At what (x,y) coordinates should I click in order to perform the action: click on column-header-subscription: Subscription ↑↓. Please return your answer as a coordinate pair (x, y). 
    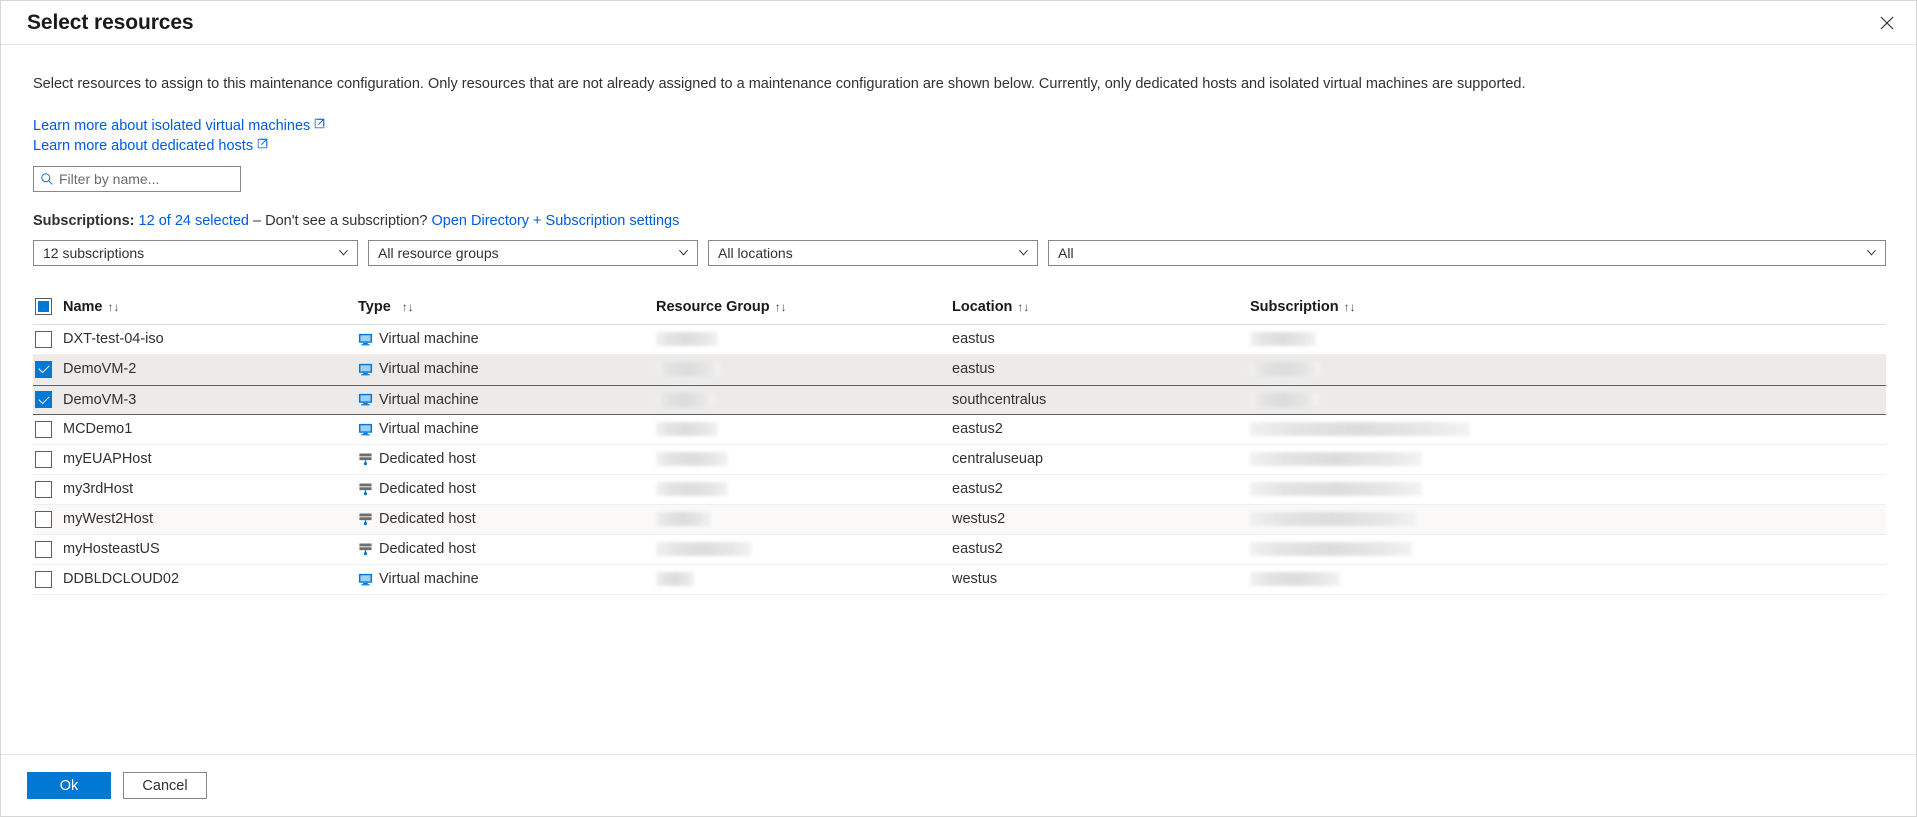
    Looking at the image, I should click on (1568, 307).